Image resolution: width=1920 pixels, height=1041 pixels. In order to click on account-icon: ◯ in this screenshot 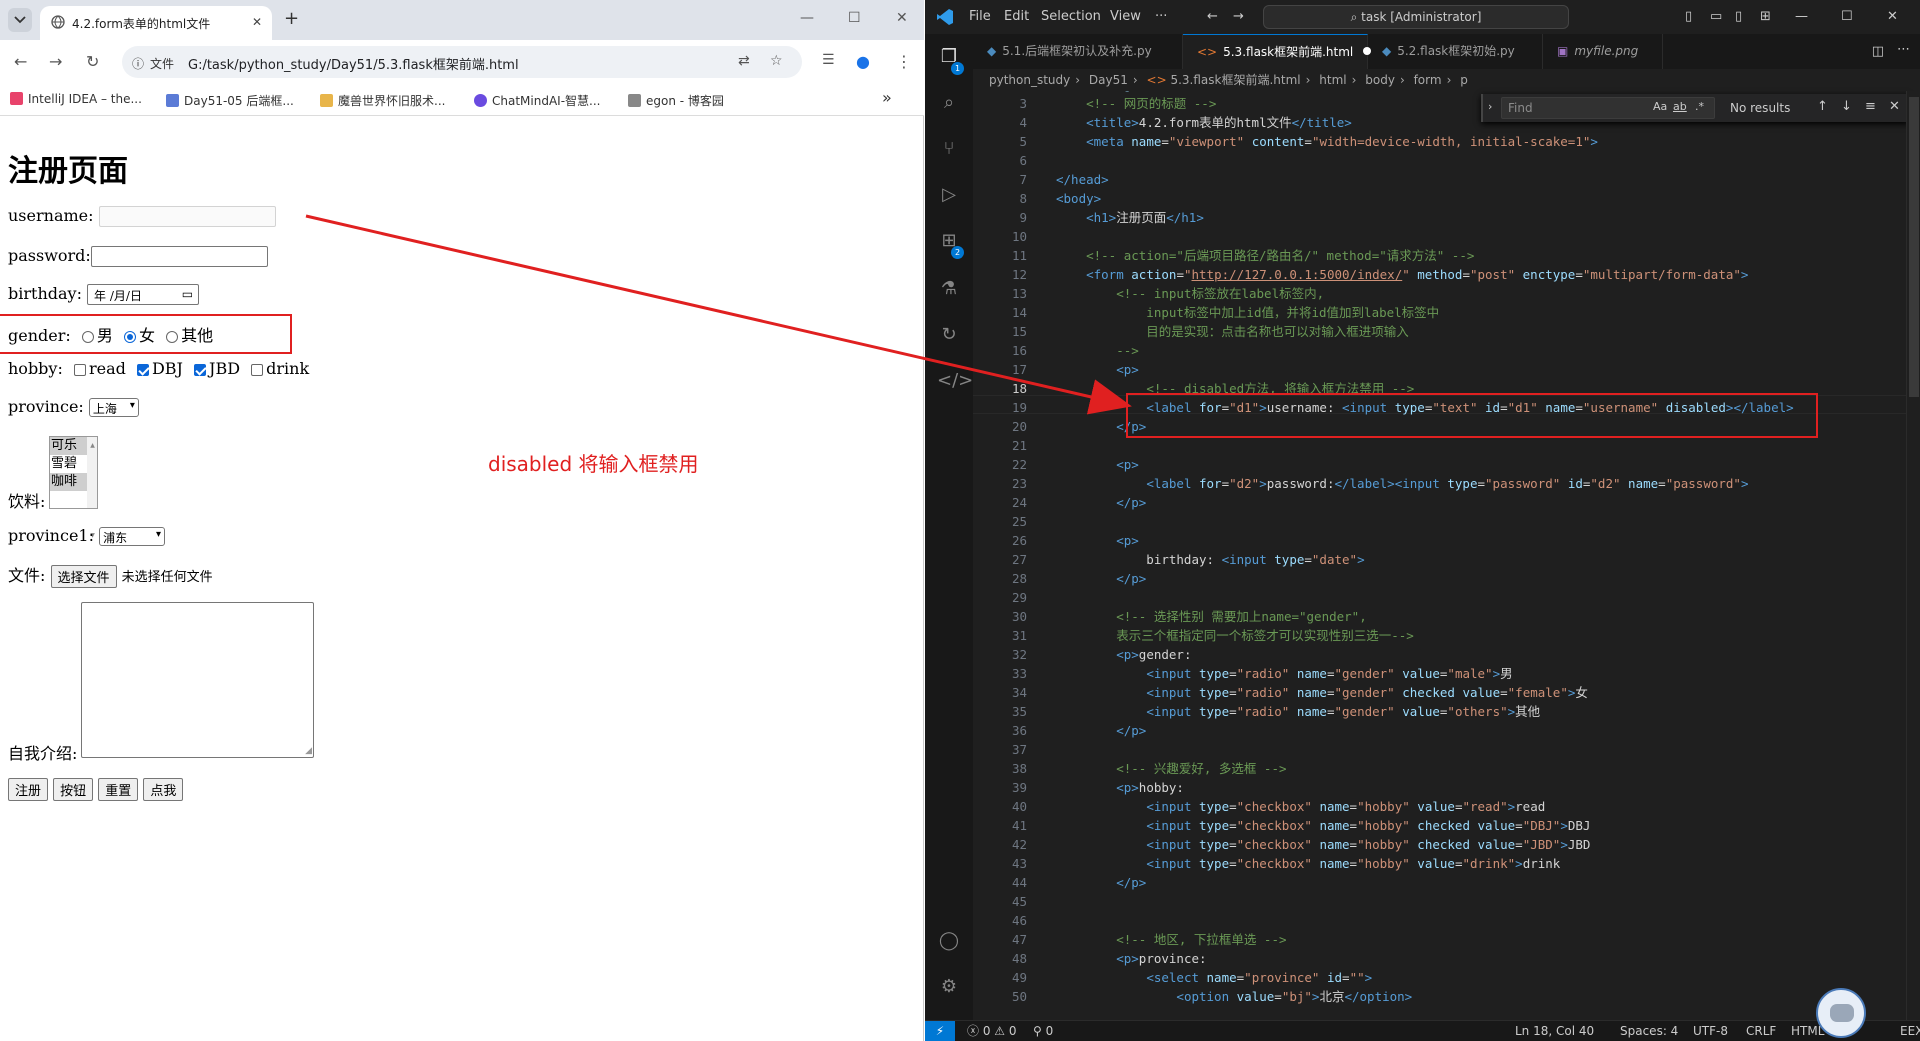, I will do `click(949, 942)`.